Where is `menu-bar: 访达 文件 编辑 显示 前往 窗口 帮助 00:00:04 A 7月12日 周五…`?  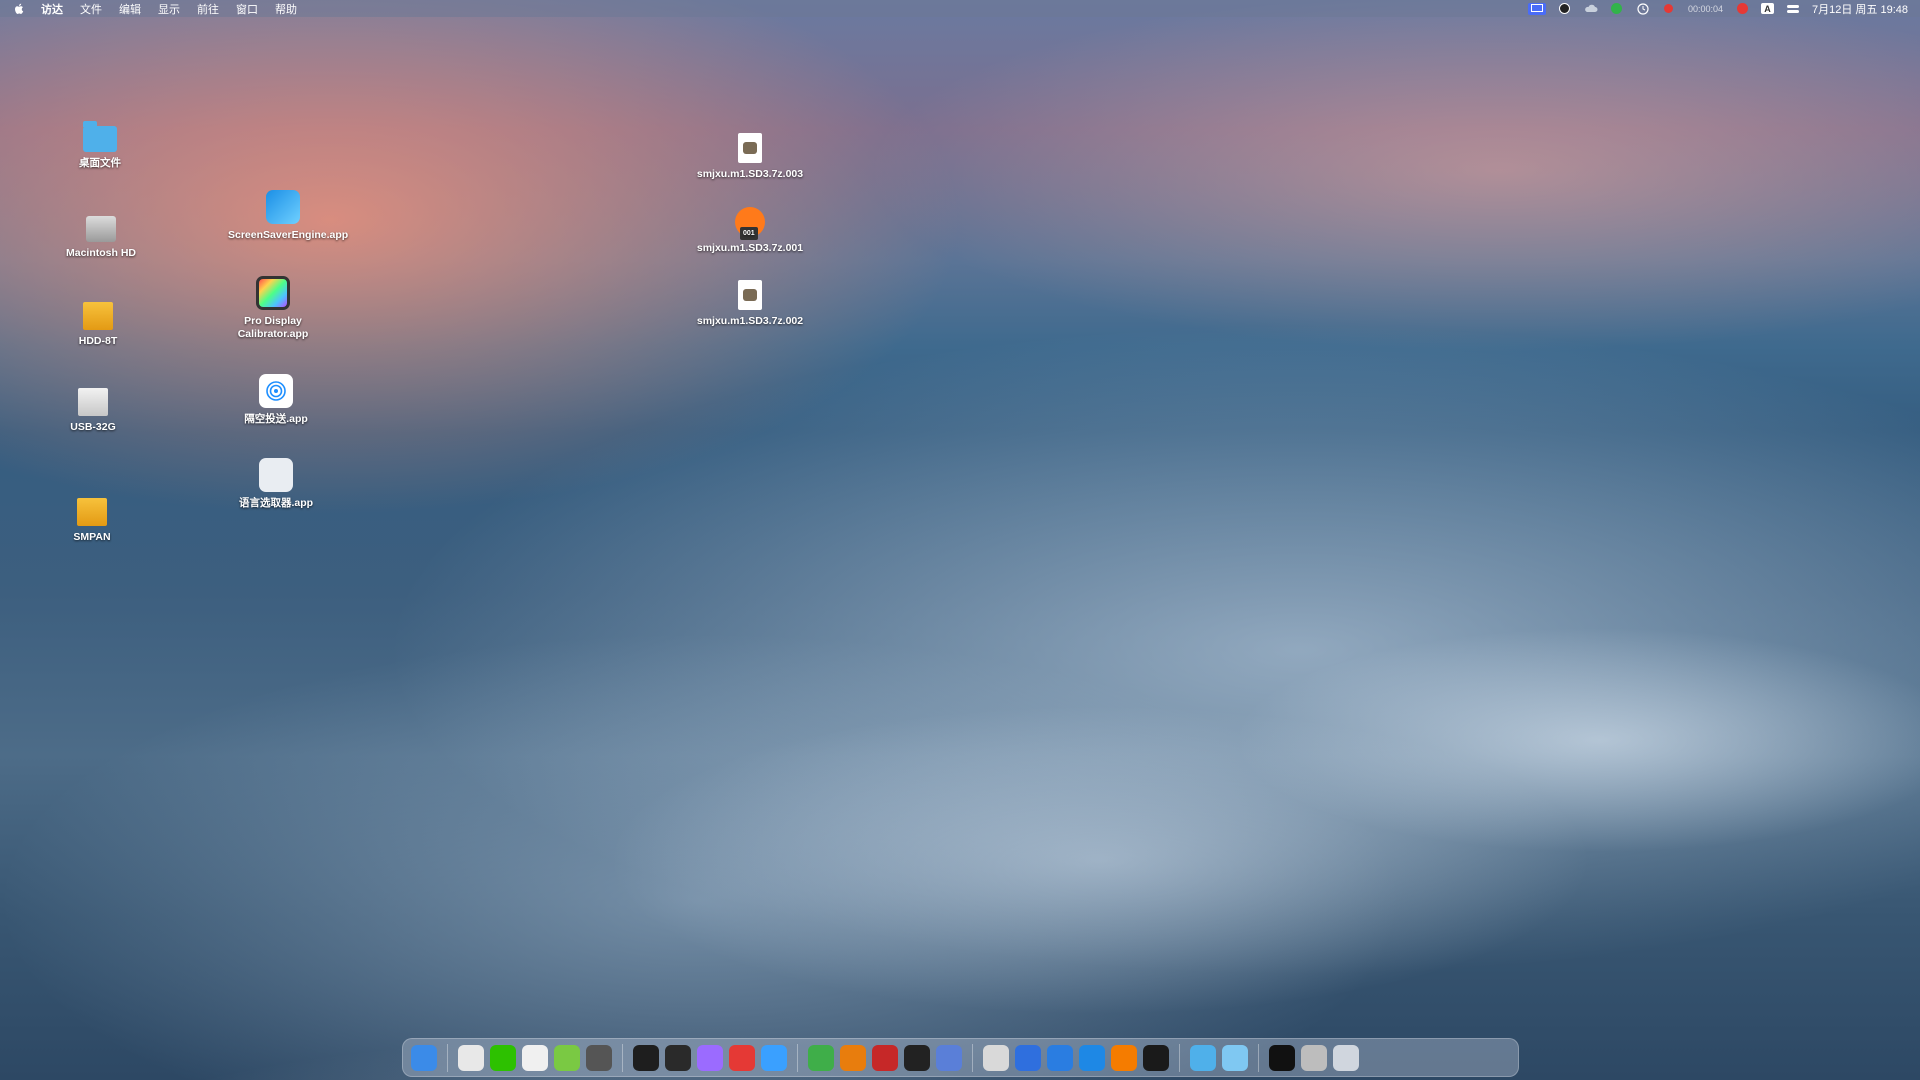 menu-bar: 访达 文件 编辑 显示 前往 窗口 帮助 00:00:04 A 7月12日 周五… is located at coordinates (960, 8).